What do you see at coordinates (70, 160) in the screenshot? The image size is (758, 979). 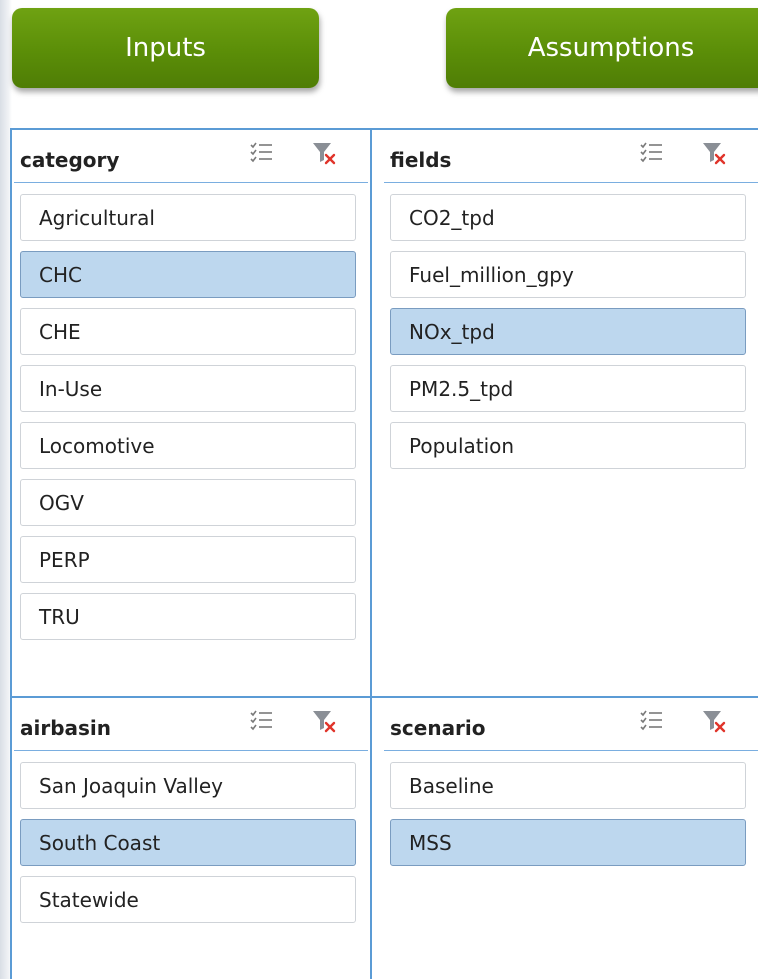 I see `slicer-title: category` at bounding box center [70, 160].